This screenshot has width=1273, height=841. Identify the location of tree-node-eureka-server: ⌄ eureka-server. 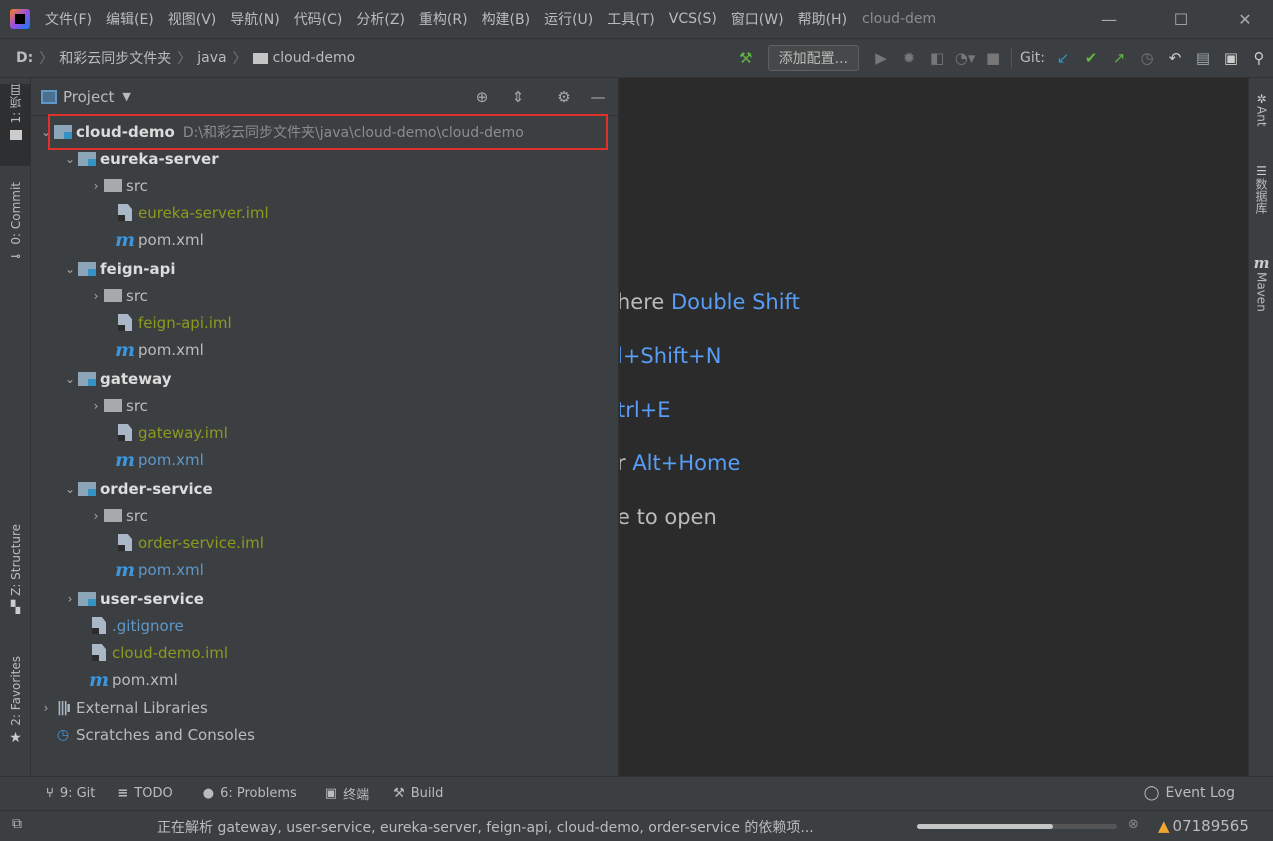
(325, 158).